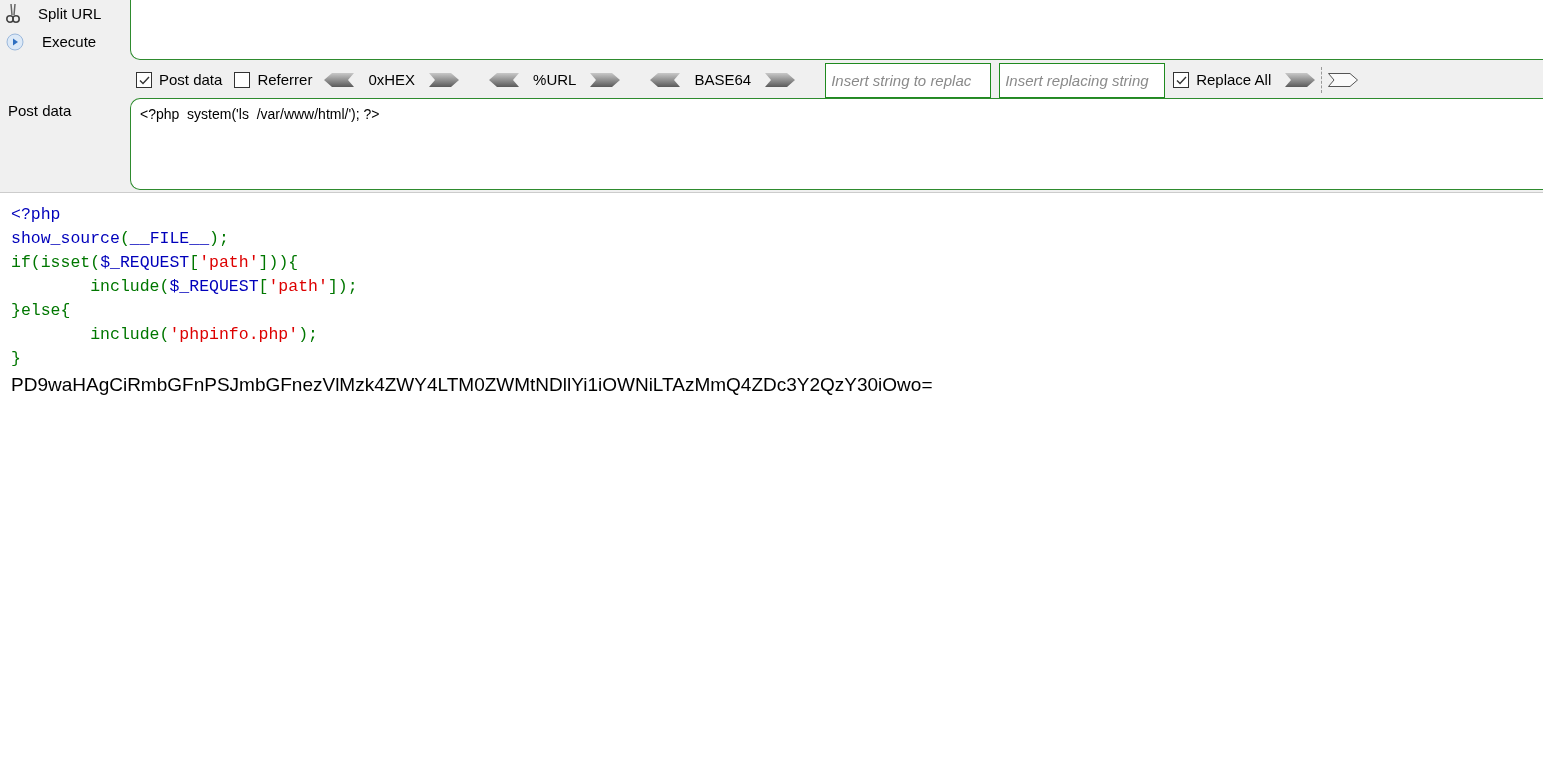 This screenshot has width=1543, height=757. What do you see at coordinates (65, 239) in the screenshot?
I see `code-token: show_source` at bounding box center [65, 239].